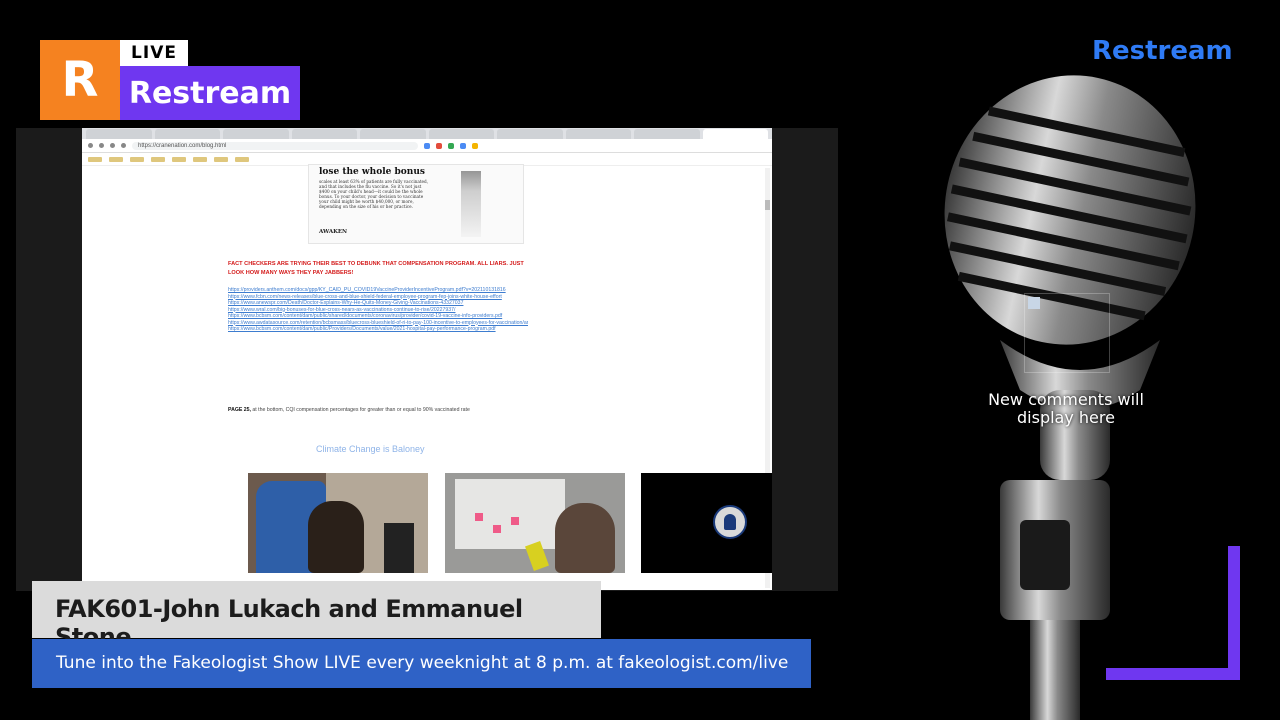 This screenshot has height=720, width=1280. I want to click on restream-r-logo: R, so click(80, 80).